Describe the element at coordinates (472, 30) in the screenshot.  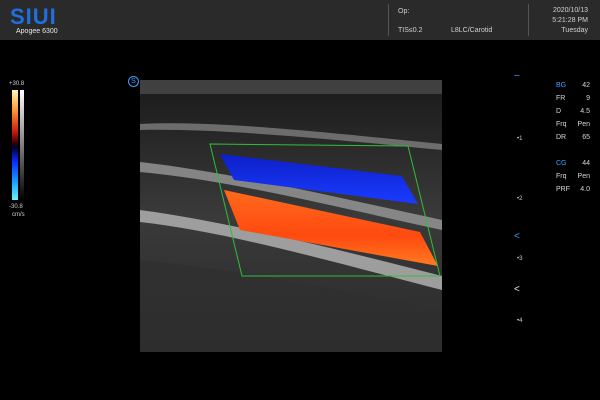
I see `probe-preset: L8LC/Carotid` at that location.